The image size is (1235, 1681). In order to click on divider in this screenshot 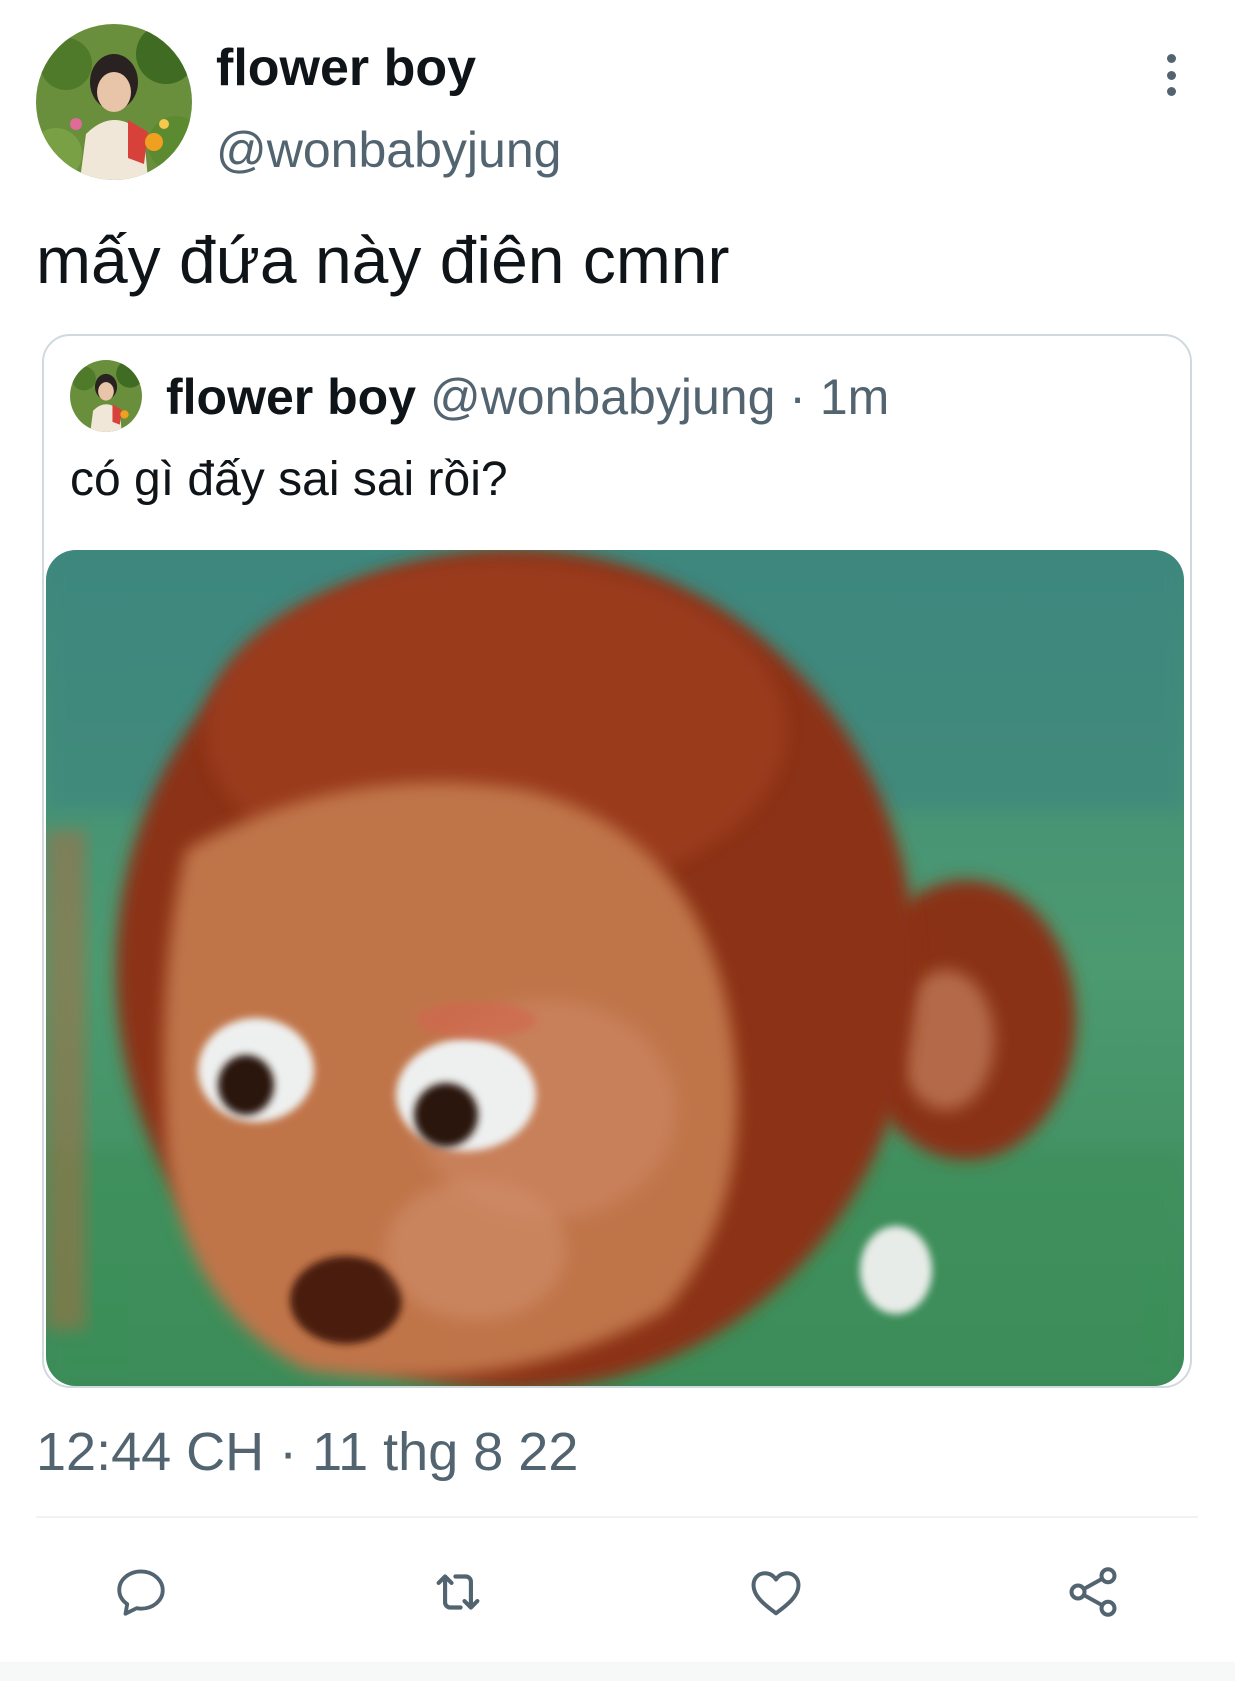, I will do `click(617, 1517)`.